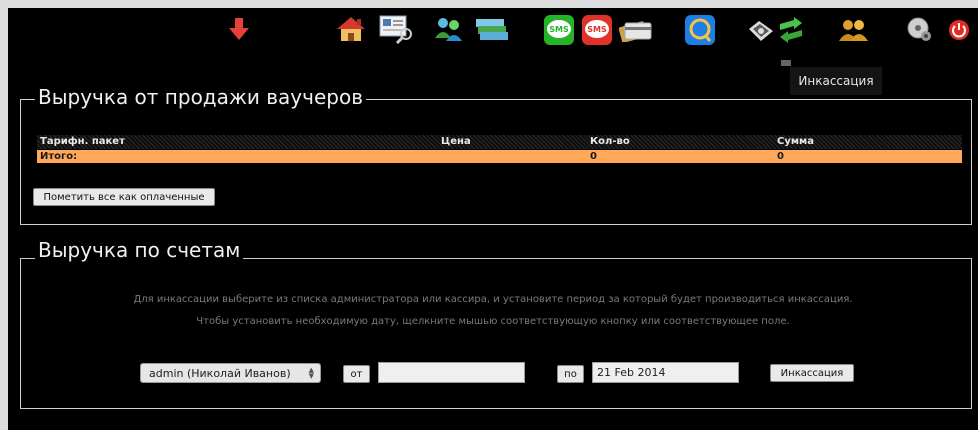 The image size is (978, 430). I want to click on select-arrows-icon: ▲ ▼, so click(311, 373).